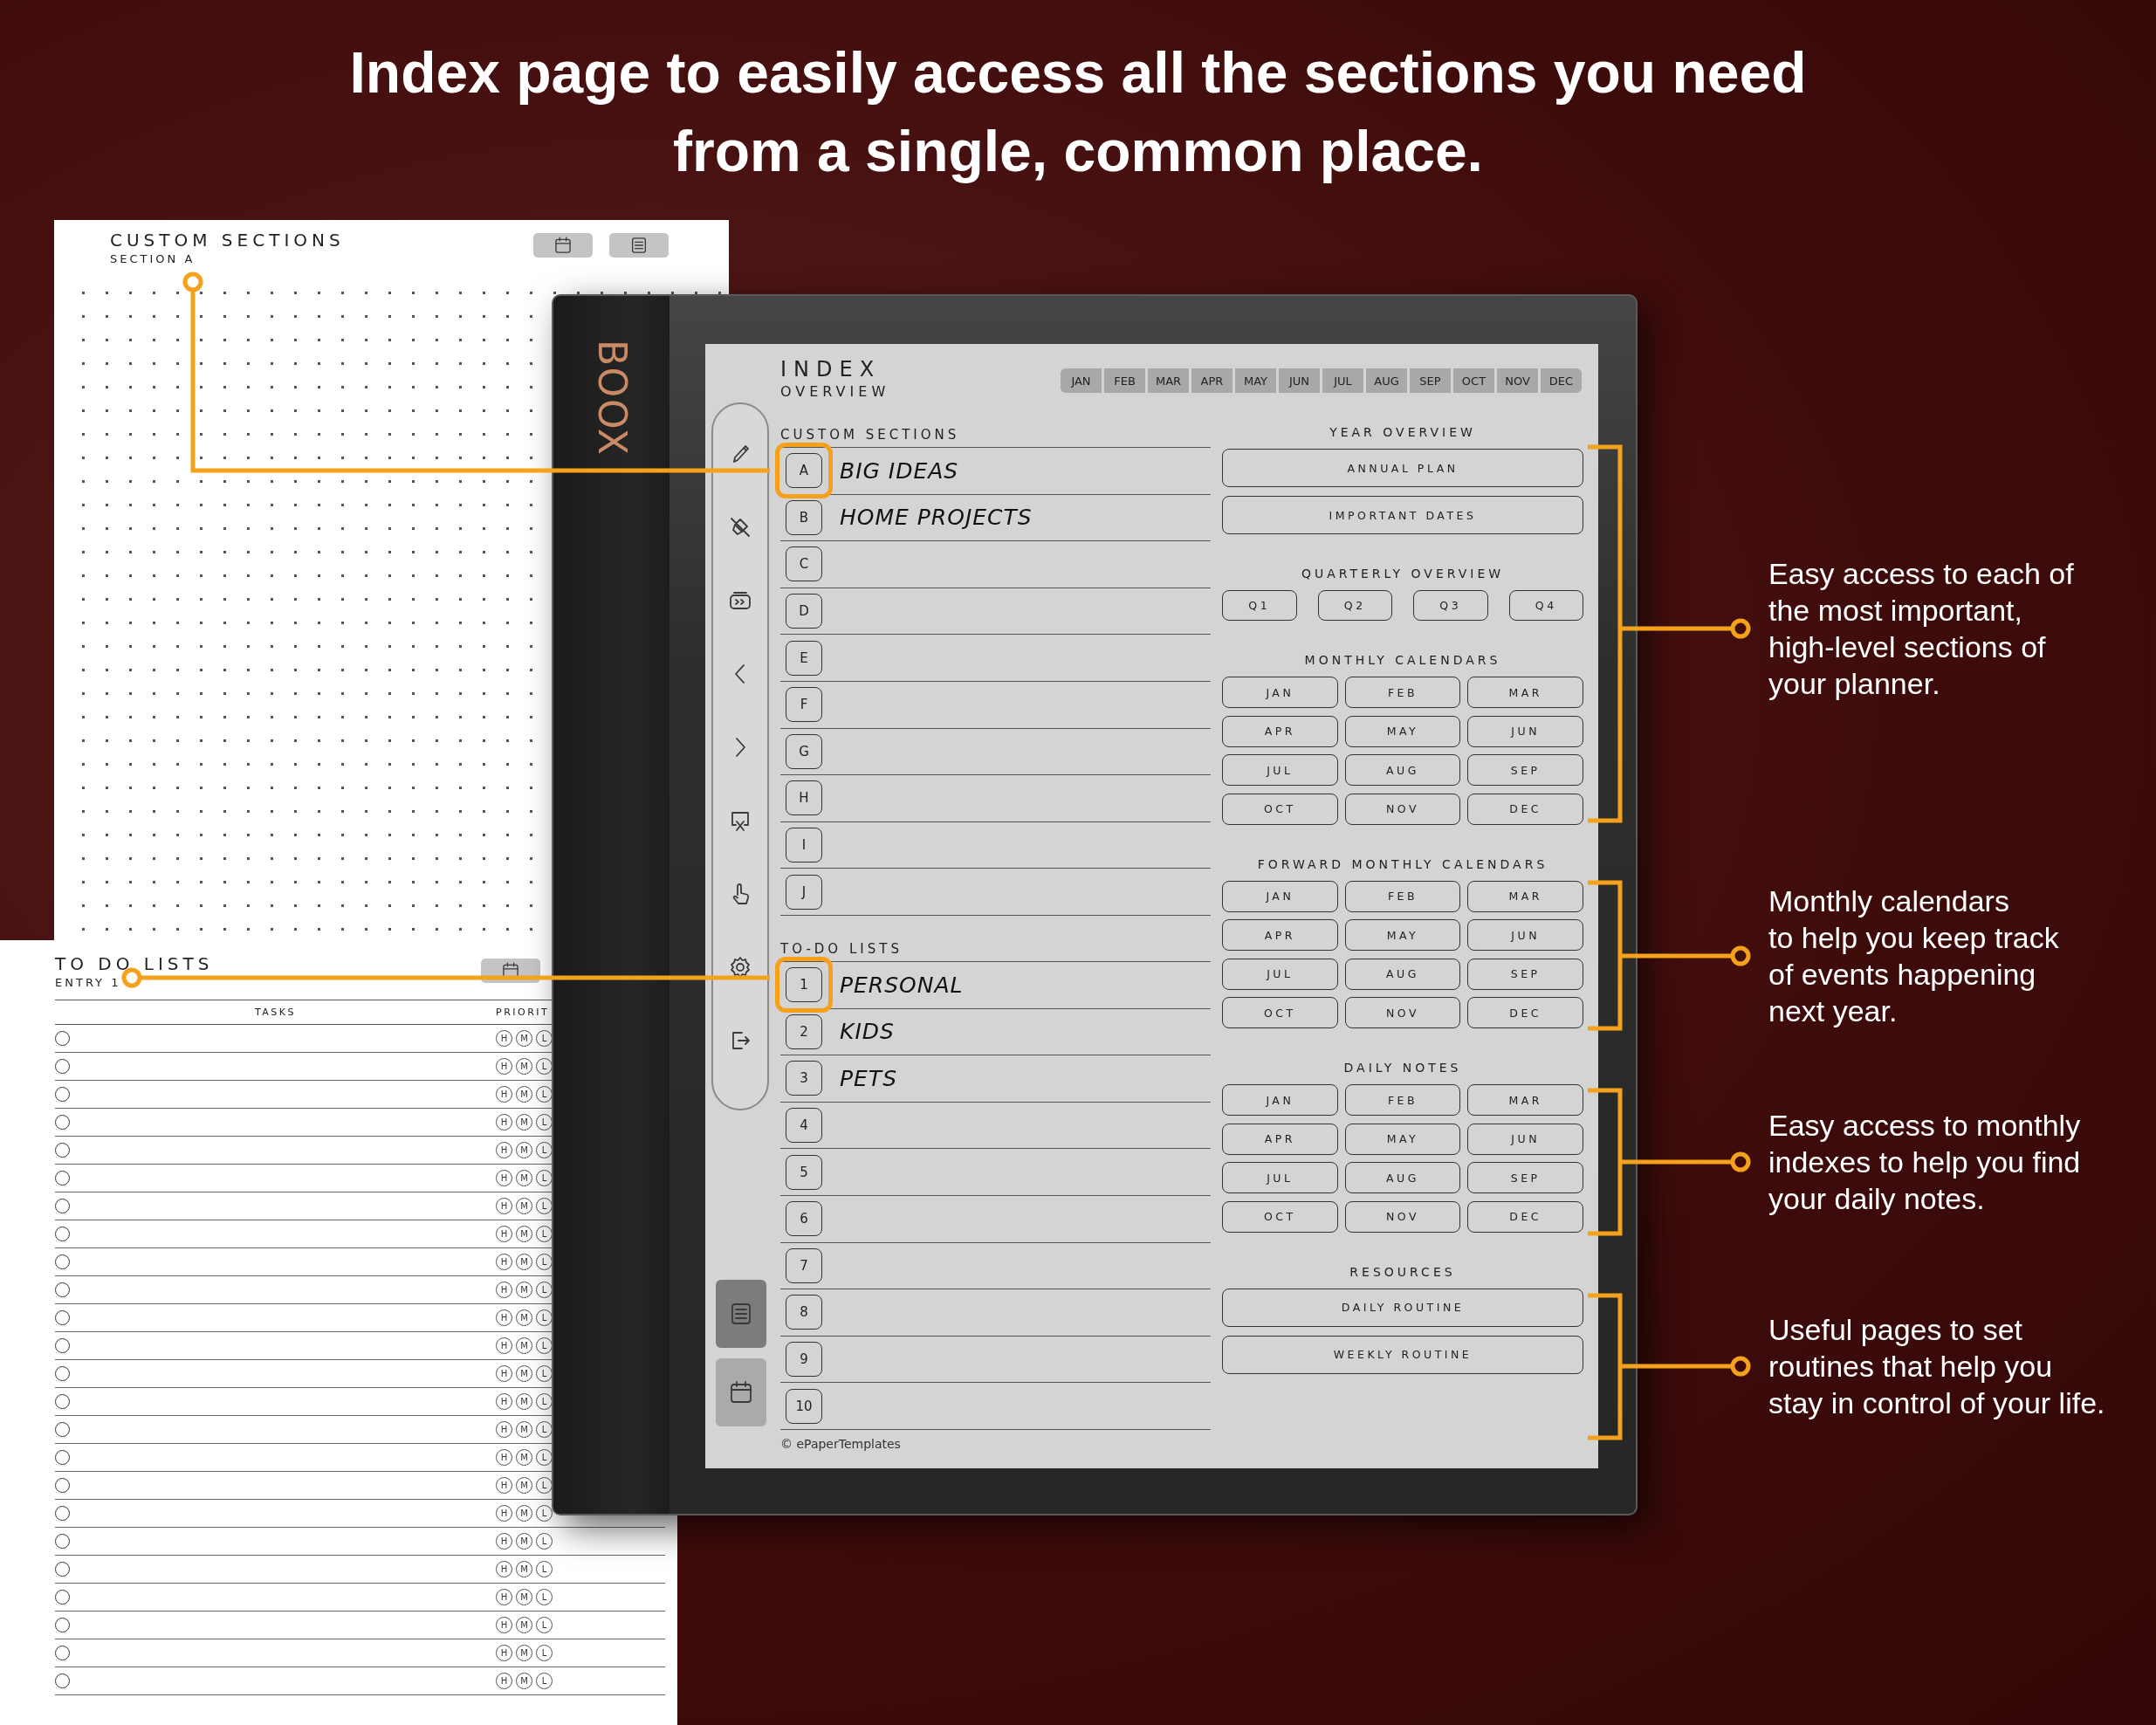 The image size is (2156, 1725). What do you see at coordinates (1081, 381) in the screenshot?
I see `month-tab: JAN` at bounding box center [1081, 381].